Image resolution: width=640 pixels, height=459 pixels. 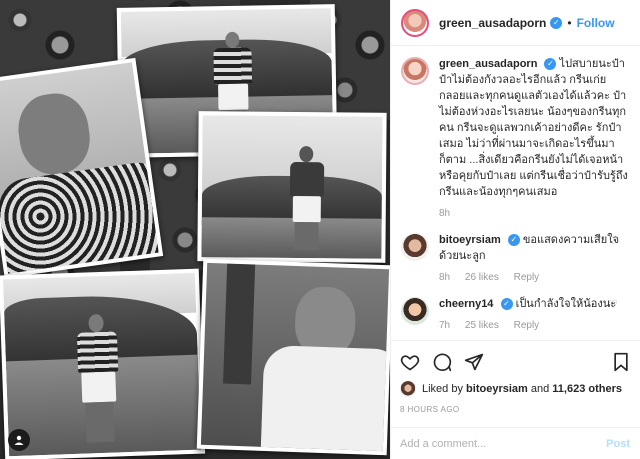 What do you see at coordinates (497, 389) in the screenshot?
I see `liker-username: bitoeyrsiam` at bounding box center [497, 389].